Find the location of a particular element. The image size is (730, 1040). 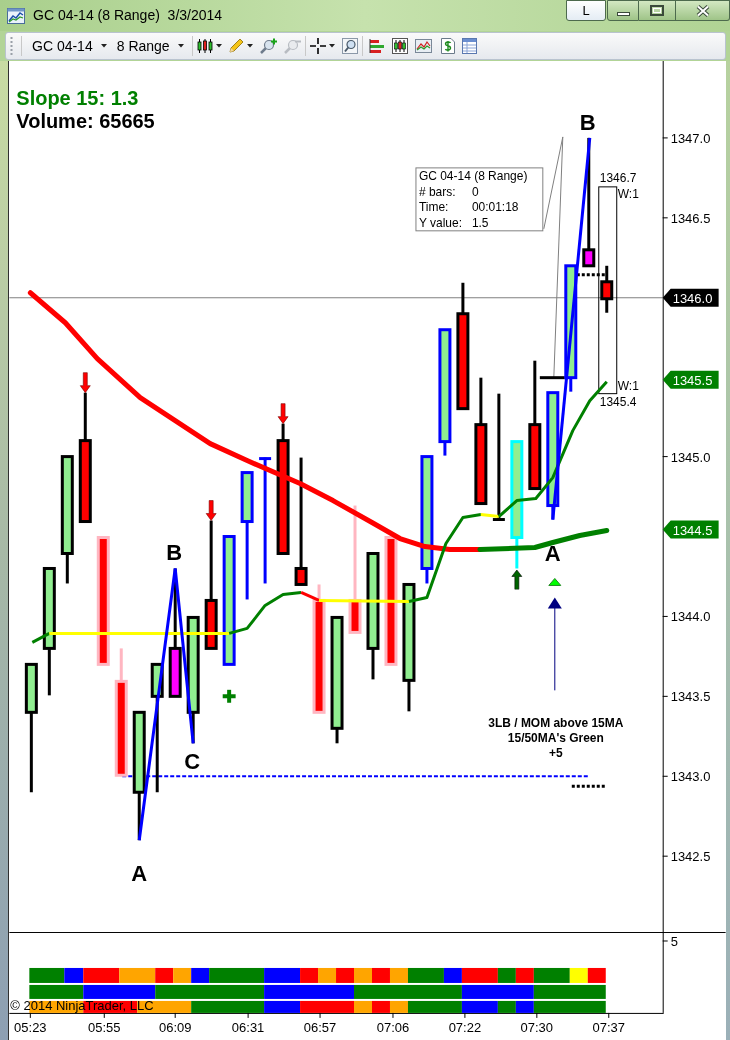

tooltip-value: 0 is located at coordinates (475, 191).